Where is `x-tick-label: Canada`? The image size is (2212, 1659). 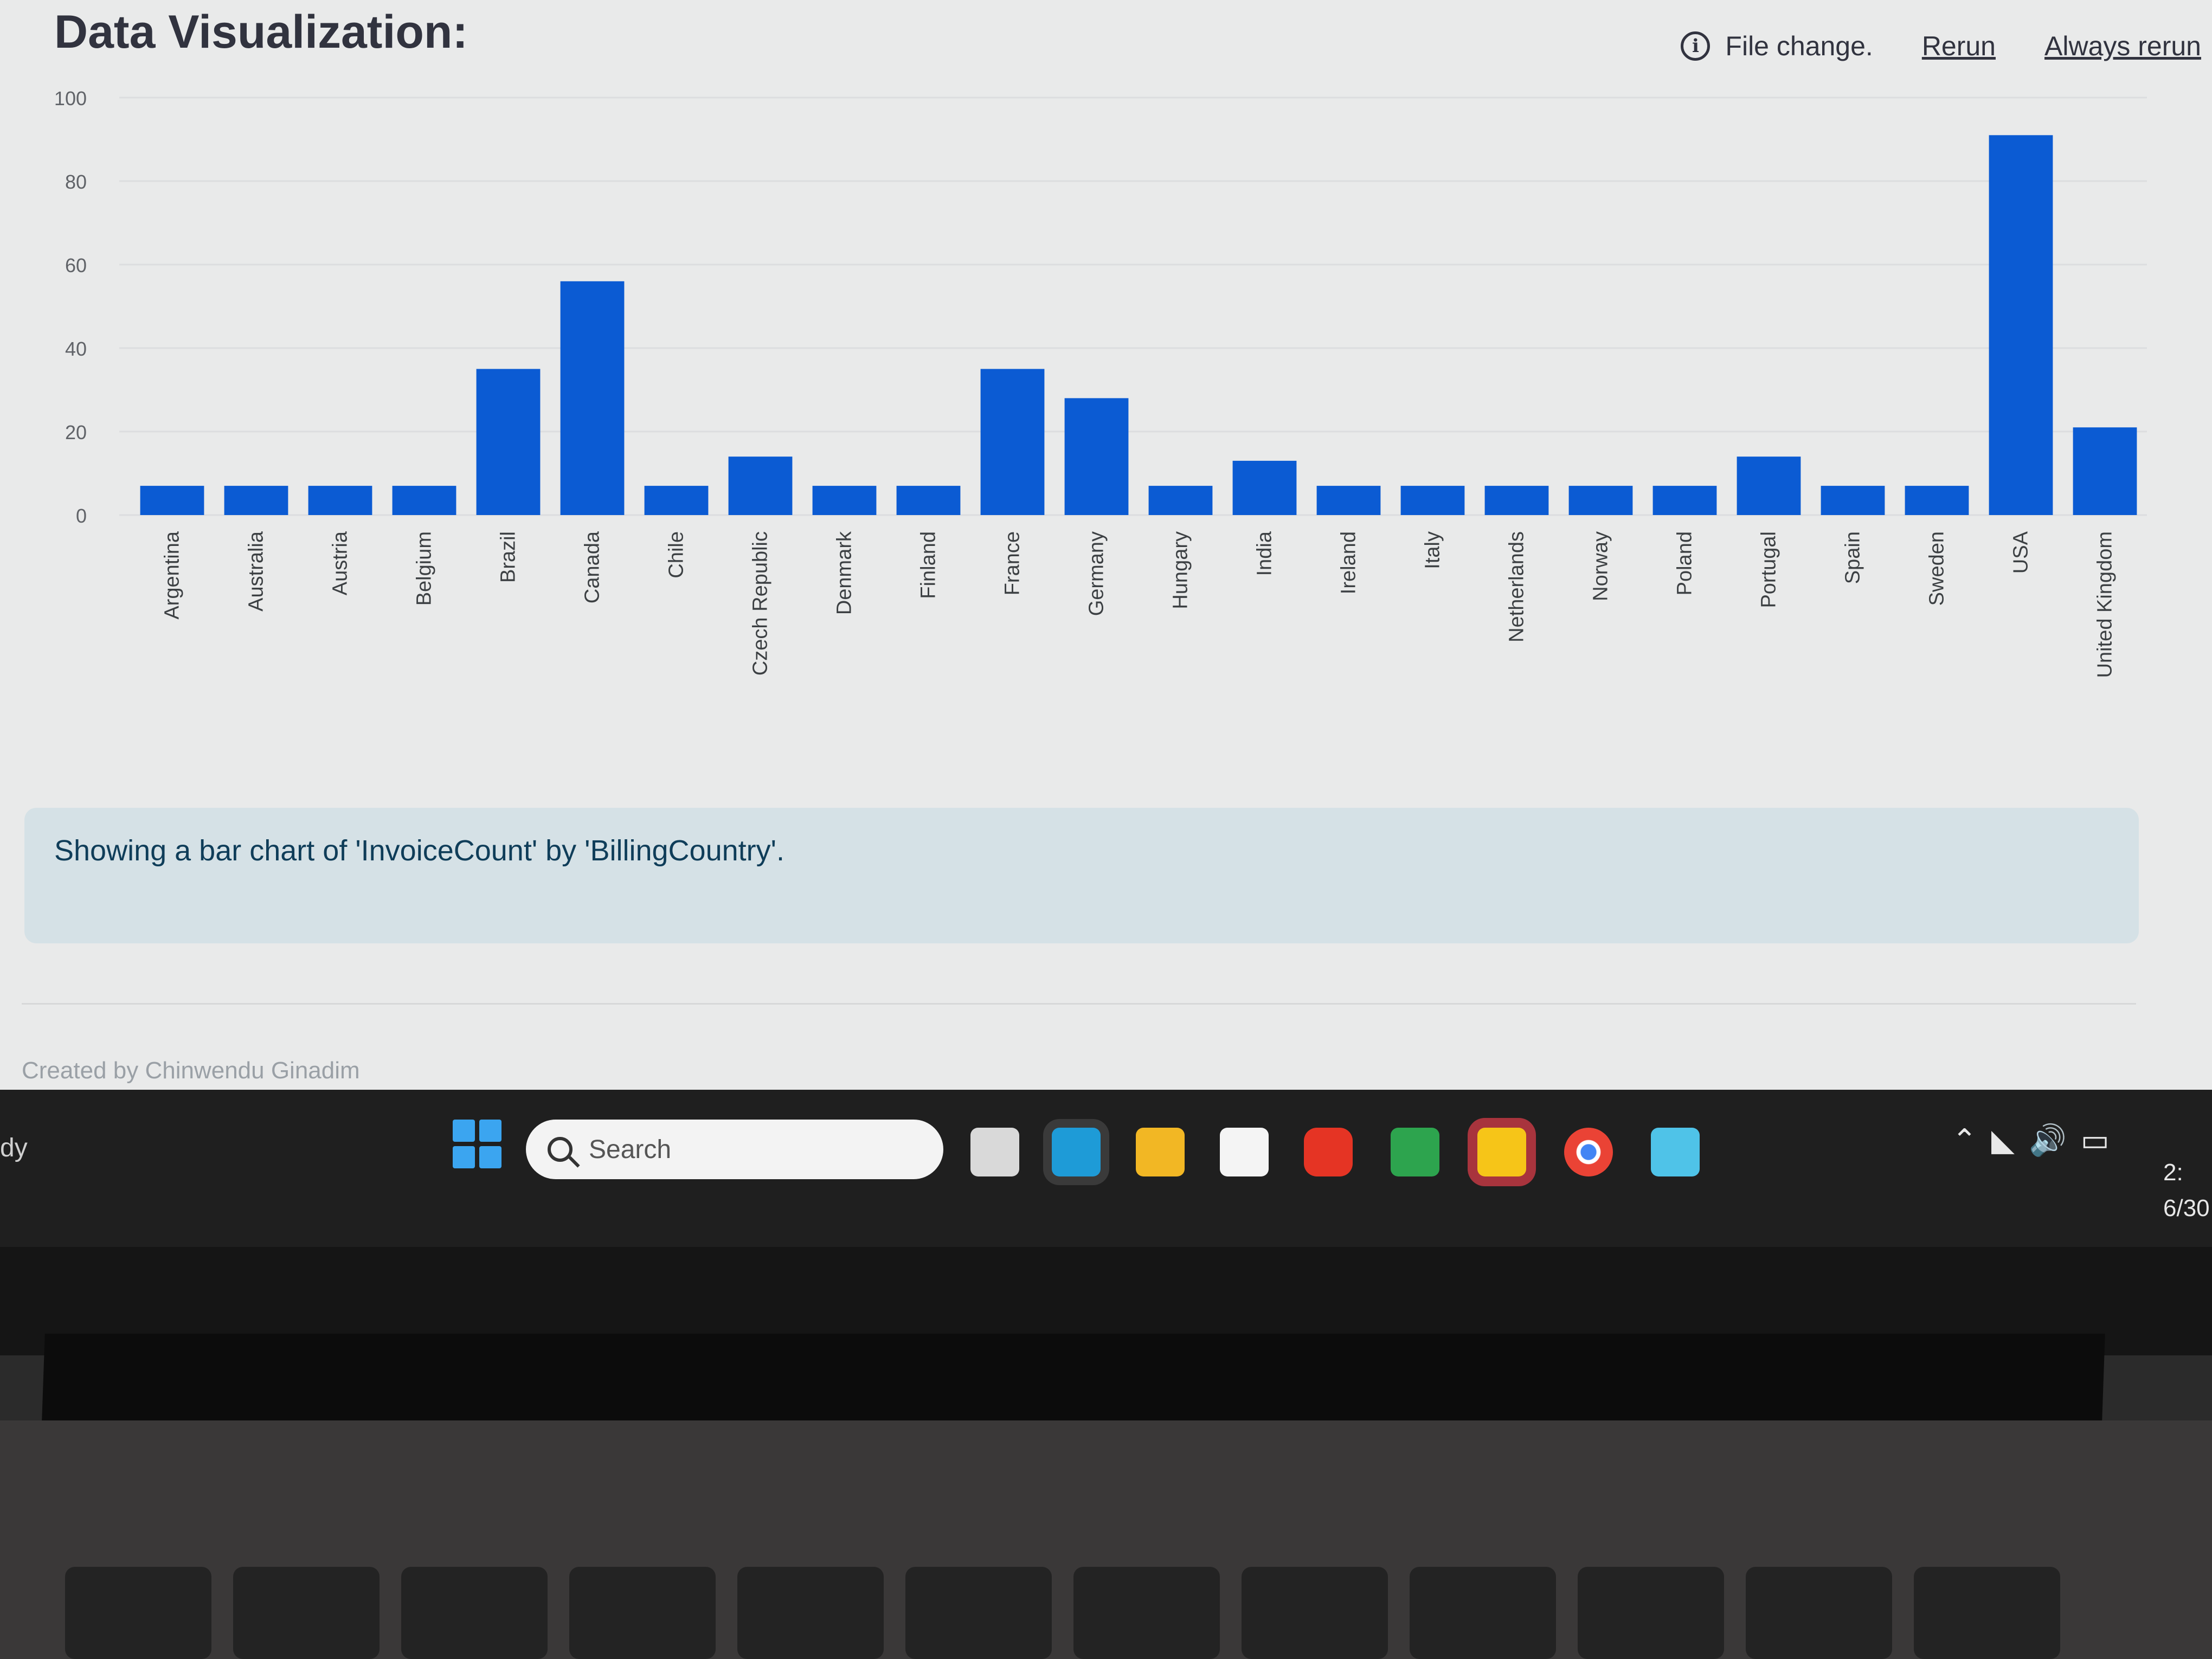
x-tick-label: Canada is located at coordinates (592, 567).